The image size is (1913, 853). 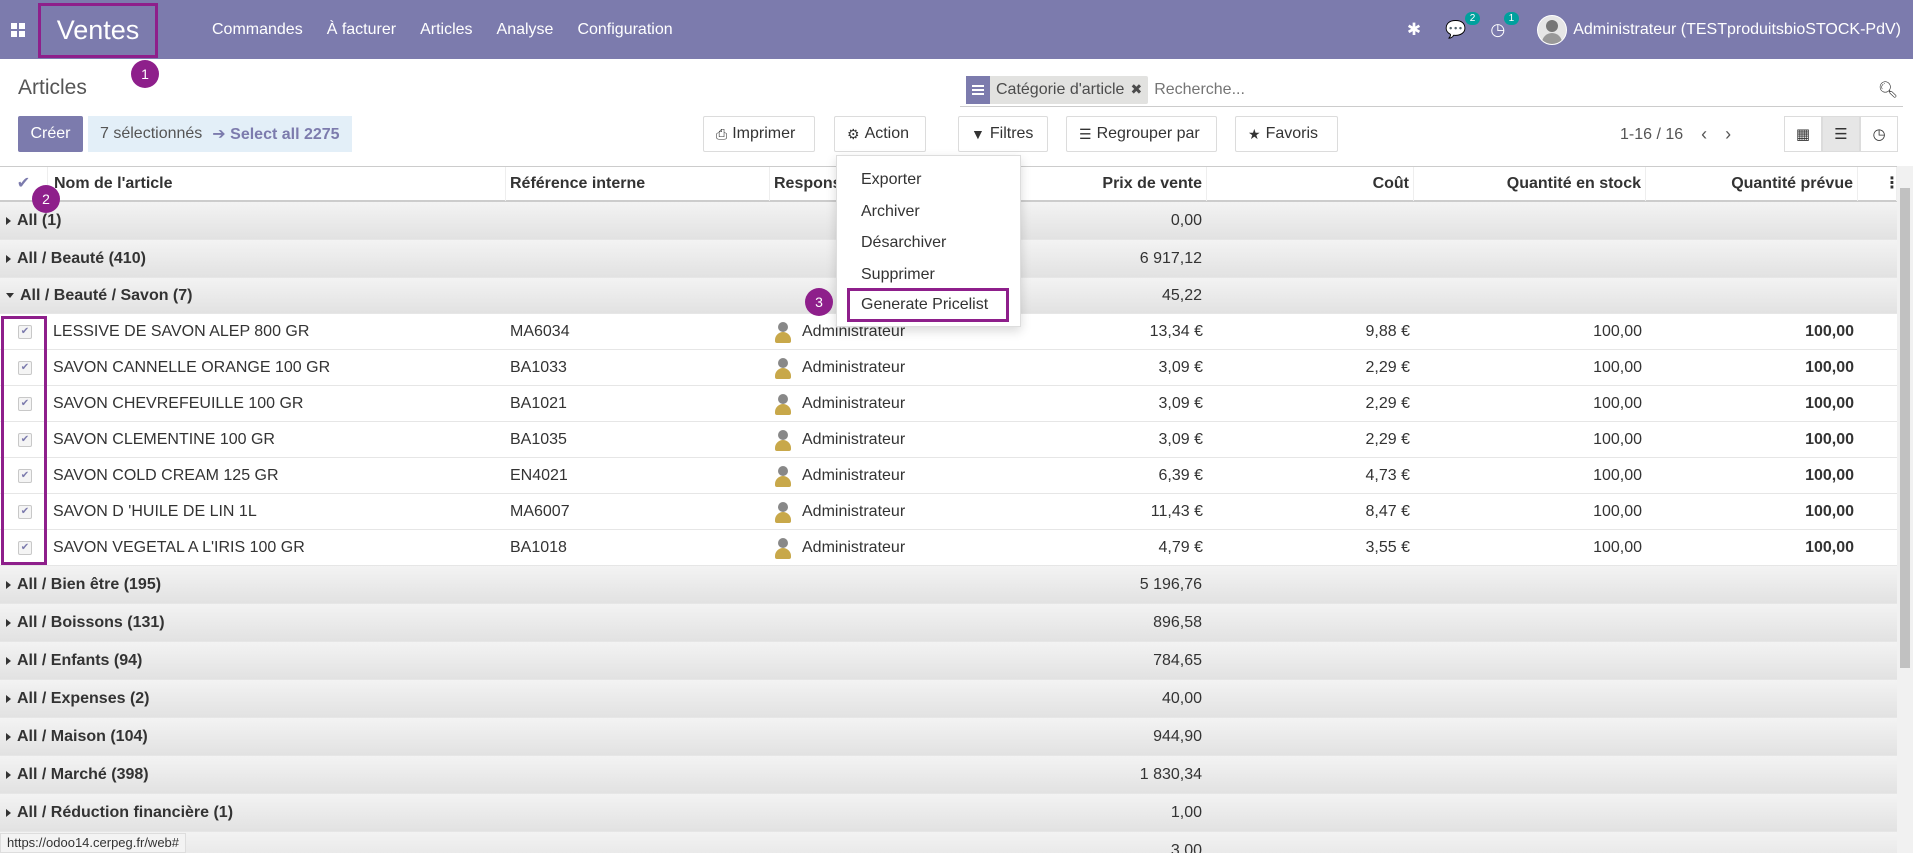 I want to click on cell-price: 4,79 €, so click(x=1180, y=547).